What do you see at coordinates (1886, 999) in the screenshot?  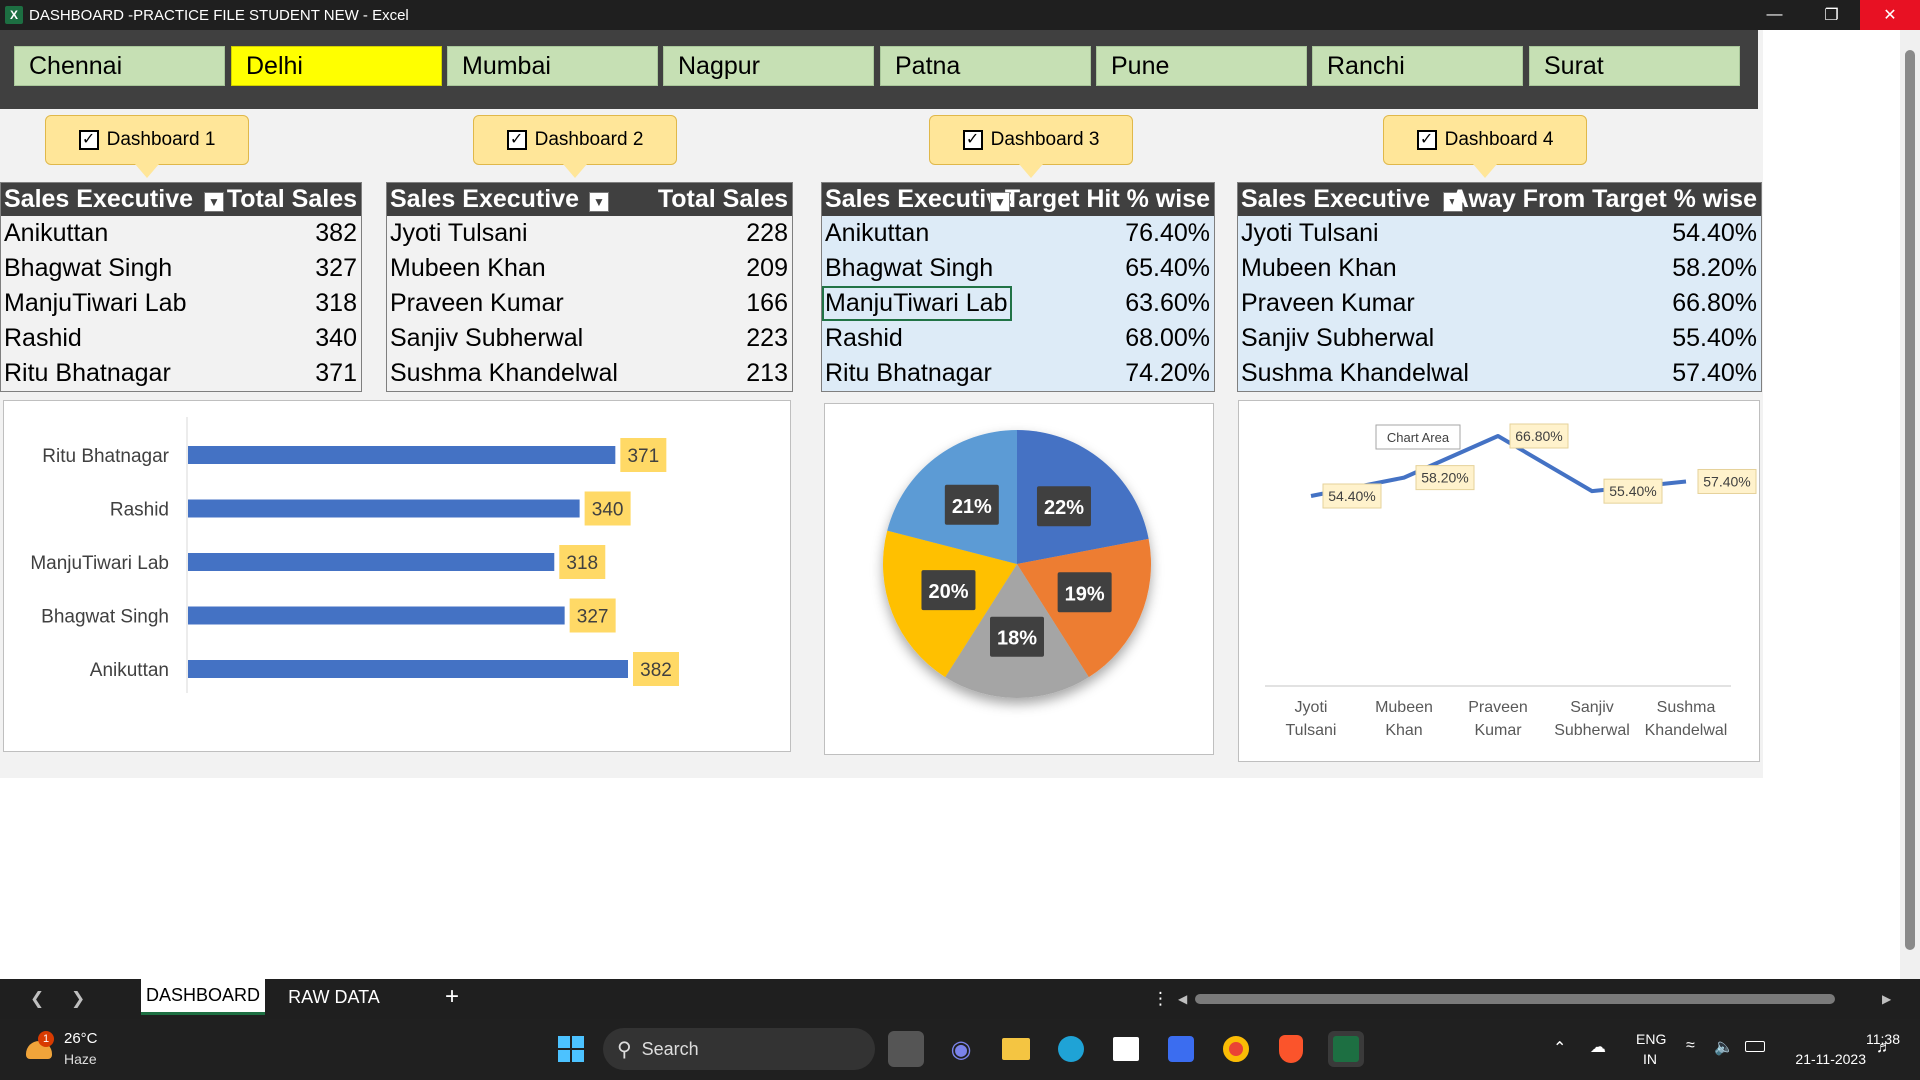 I see `scroll-right-icon: ▶` at bounding box center [1886, 999].